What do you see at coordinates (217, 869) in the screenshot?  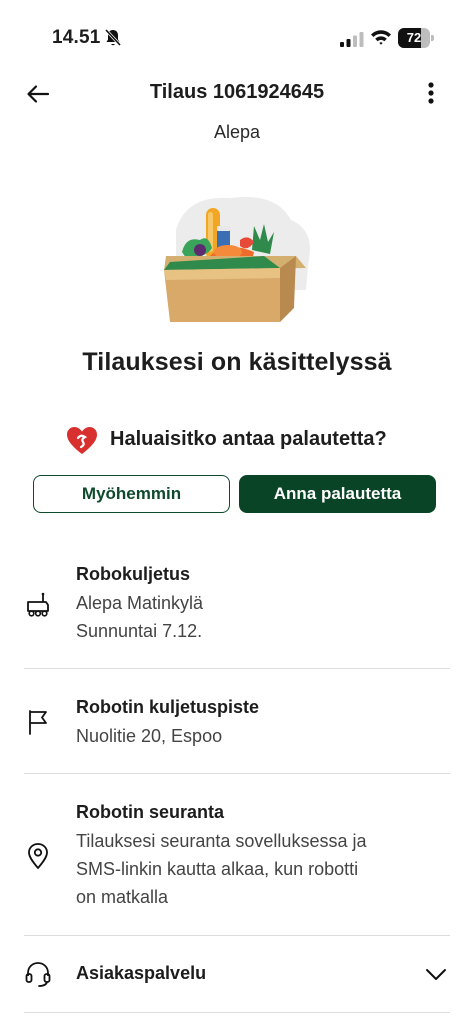 I see `tracking-text-line: SMS-linkin kautta alkaa, kun robotti` at bounding box center [217, 869].